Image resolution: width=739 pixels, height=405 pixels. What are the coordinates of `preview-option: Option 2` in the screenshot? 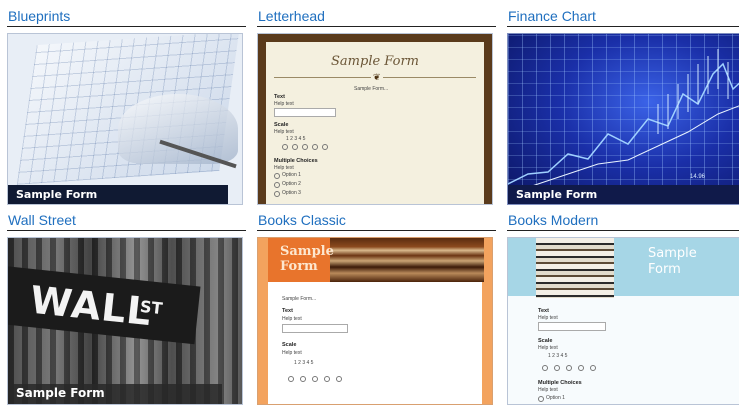 It's located at (291, 184).